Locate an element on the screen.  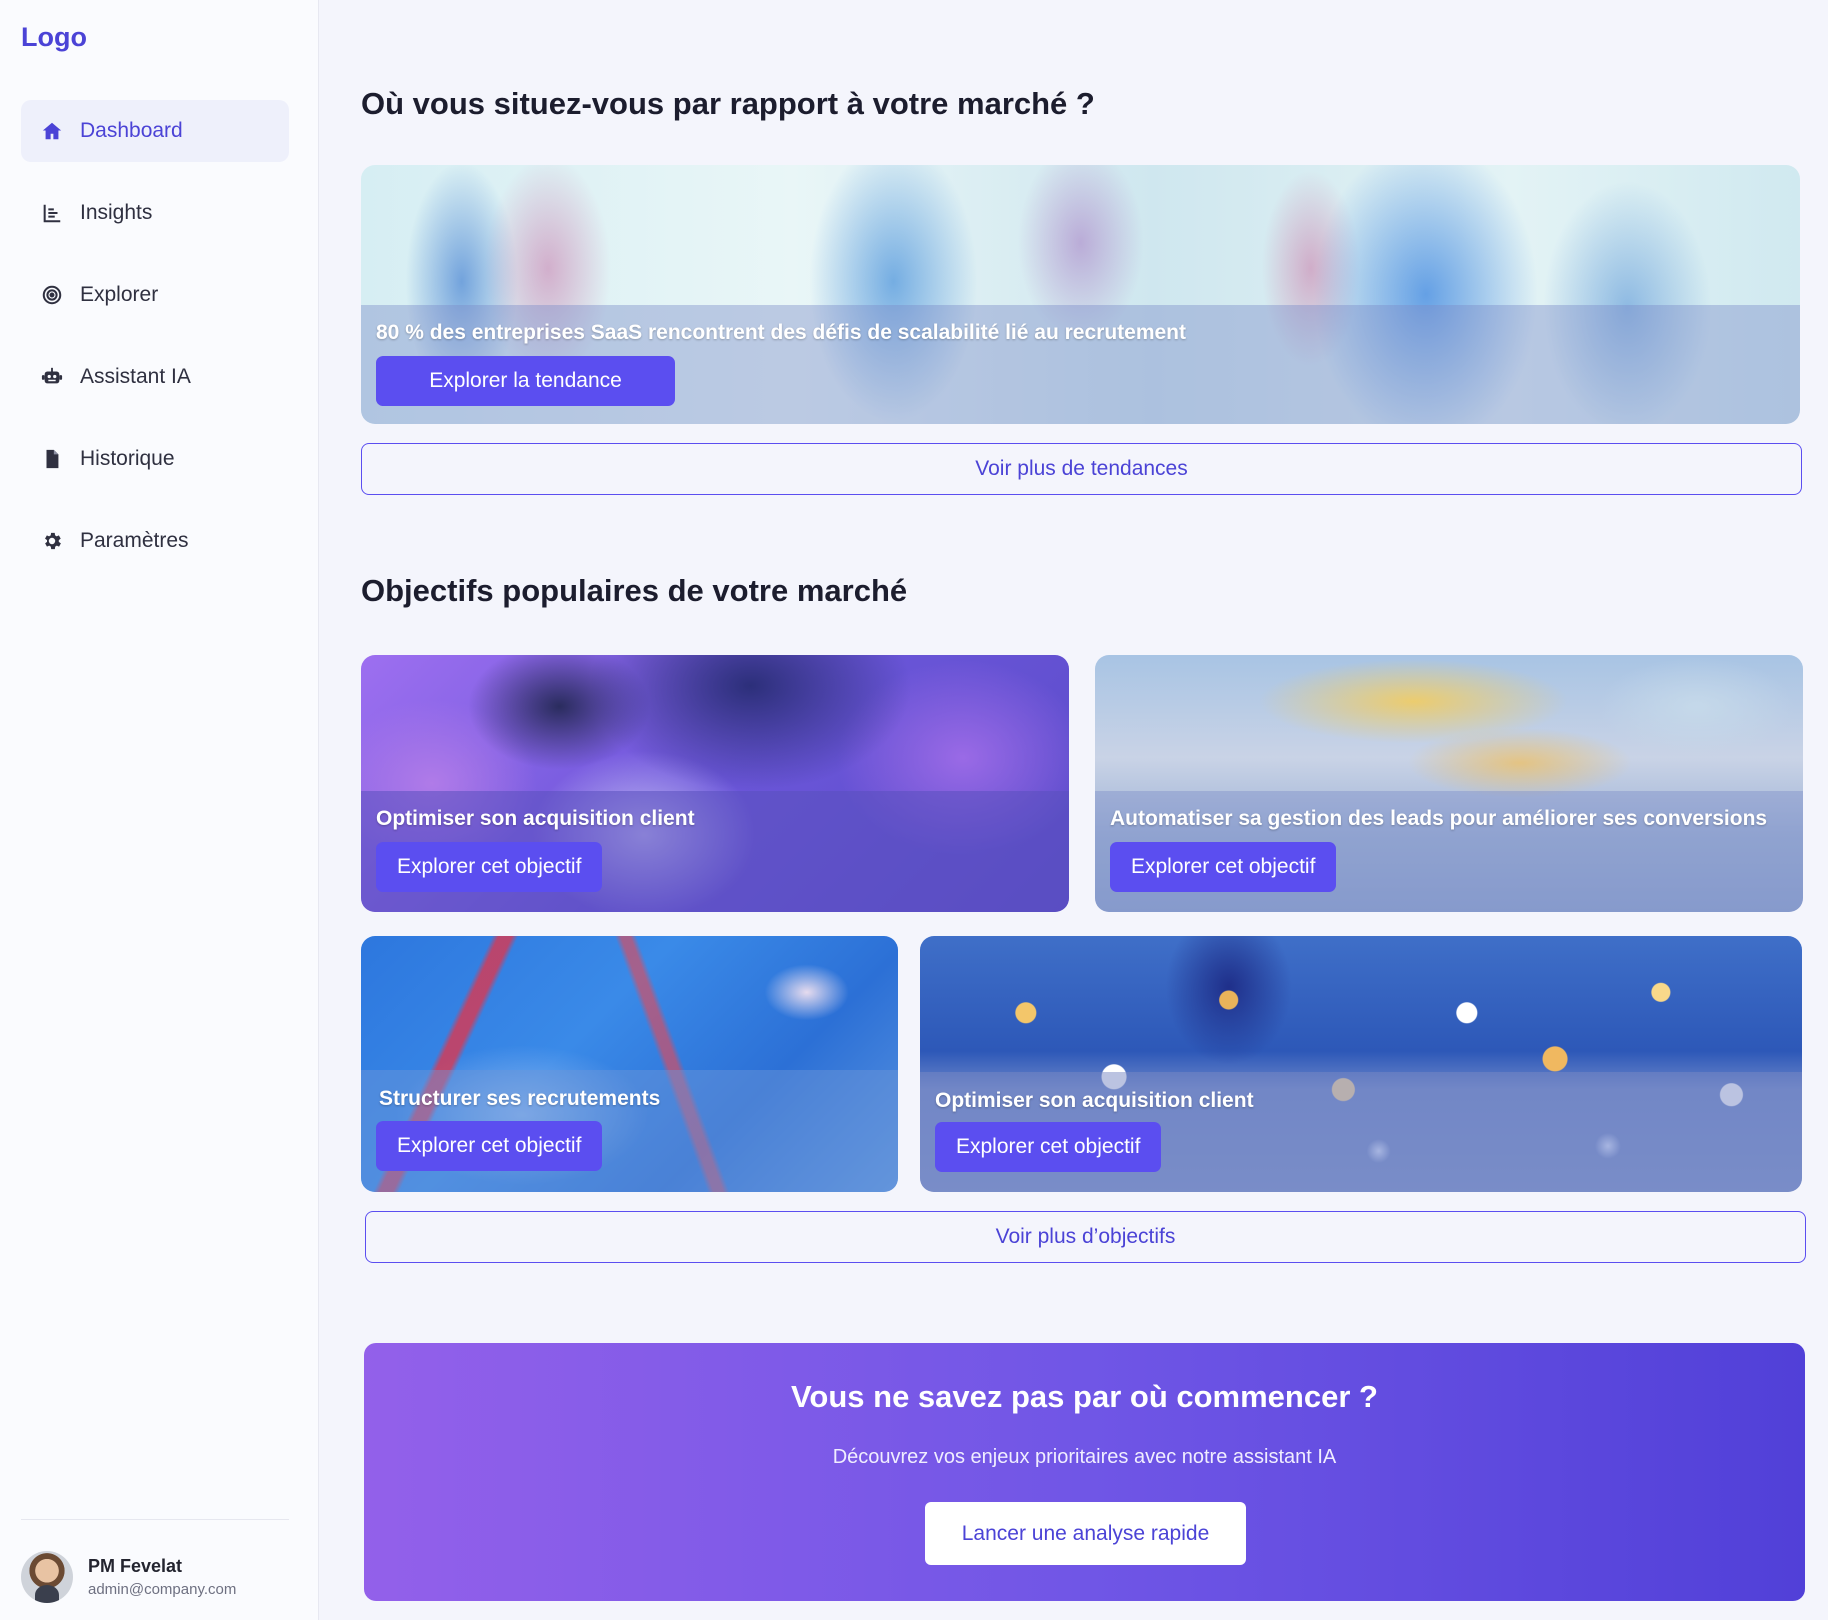
robot-icon is located at coordinates (52, 377).